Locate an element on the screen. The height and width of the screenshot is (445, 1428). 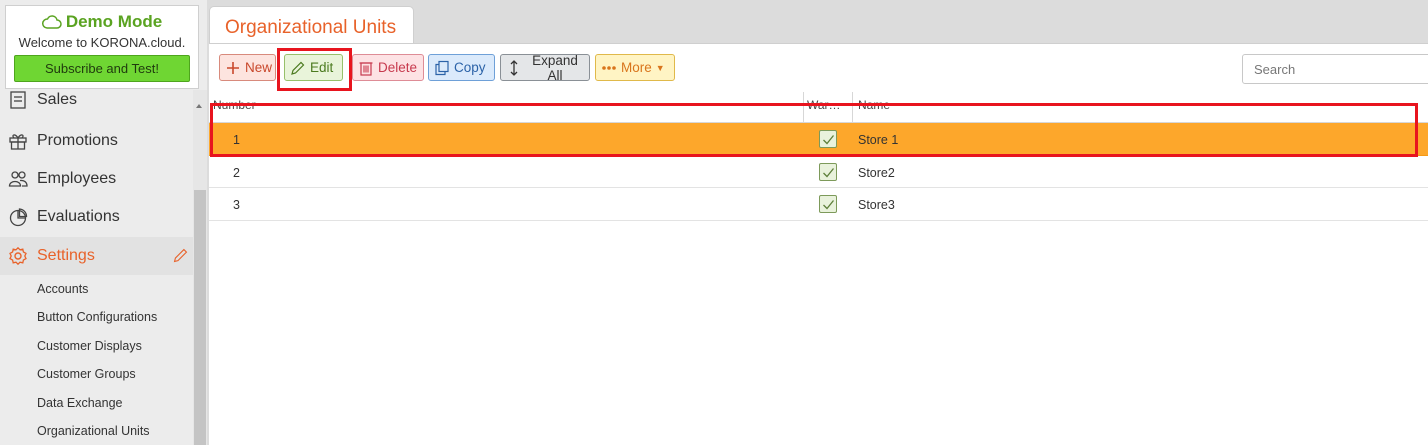
more-button-label: More is located at coordinates (636, 67).